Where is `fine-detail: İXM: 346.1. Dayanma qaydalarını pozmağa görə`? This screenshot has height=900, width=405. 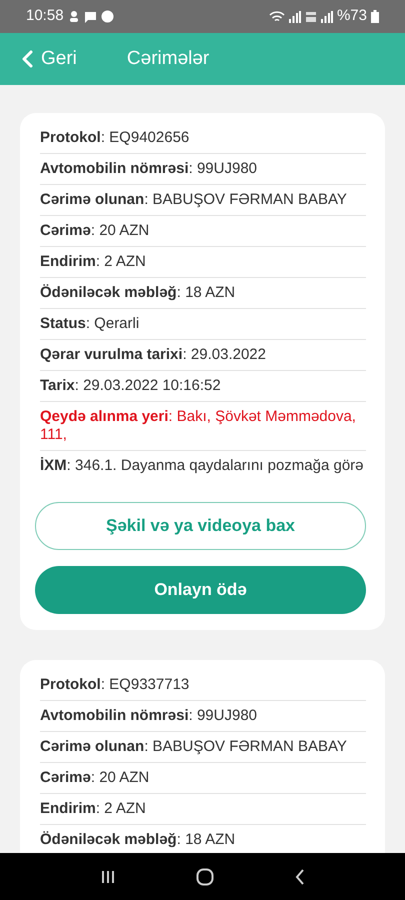
fine-detail: İXM: 346.1. Dayanma qaydalarını pozmağa görə is located at coordinates (202, 466).